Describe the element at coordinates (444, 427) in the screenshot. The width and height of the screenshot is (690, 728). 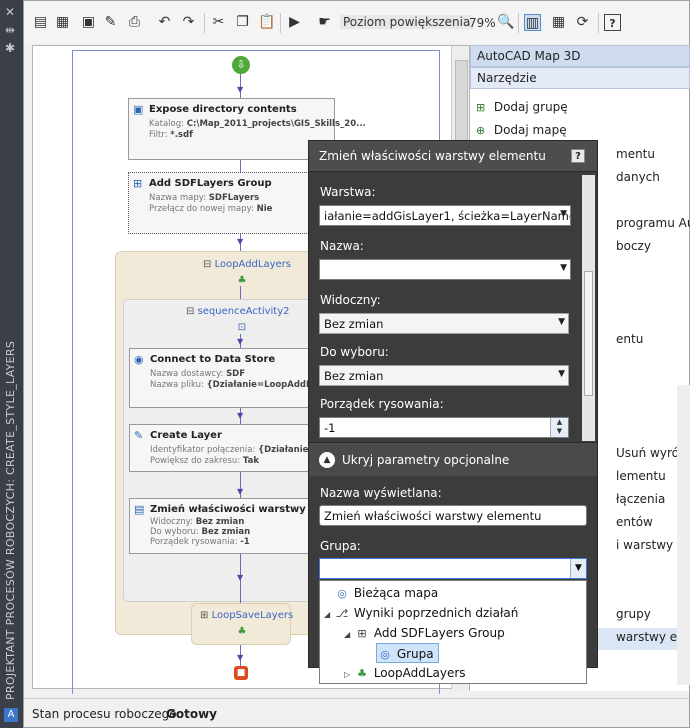
I see `draw-order-stepper: -1 ▲ ▼` at that location.